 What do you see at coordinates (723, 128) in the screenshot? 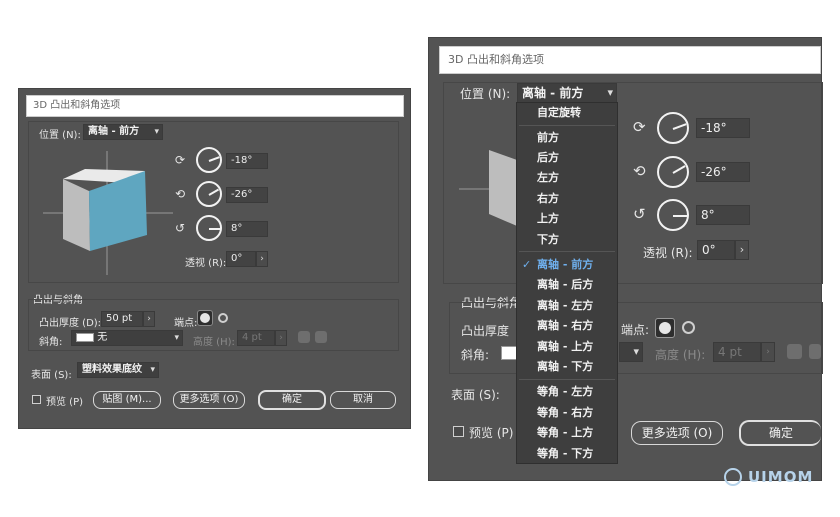
I see `right-rot-x-field: -18°` at bounding box center [723, 128].